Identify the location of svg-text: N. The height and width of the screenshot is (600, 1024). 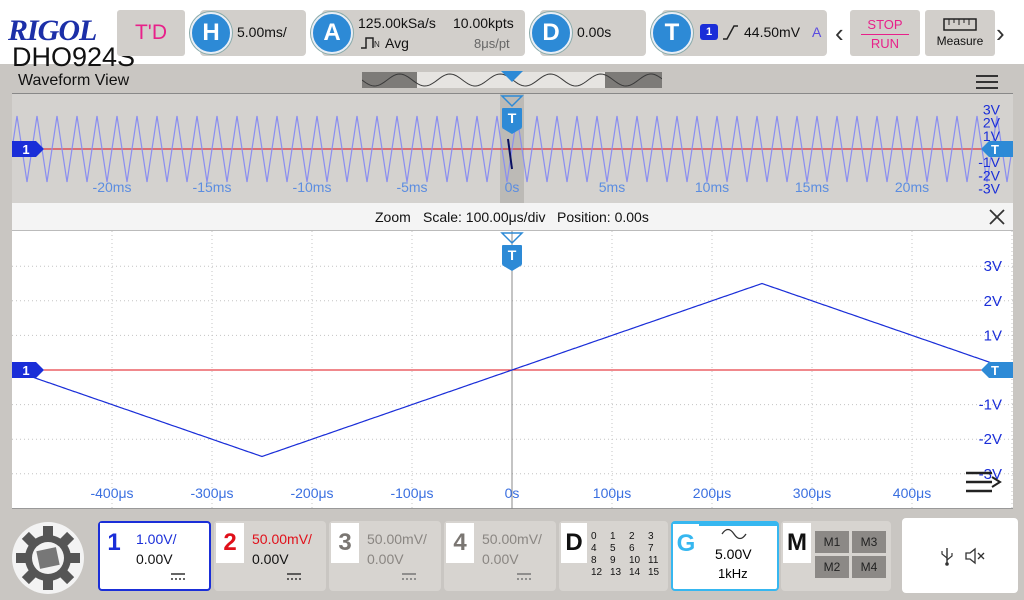
(377, 44).